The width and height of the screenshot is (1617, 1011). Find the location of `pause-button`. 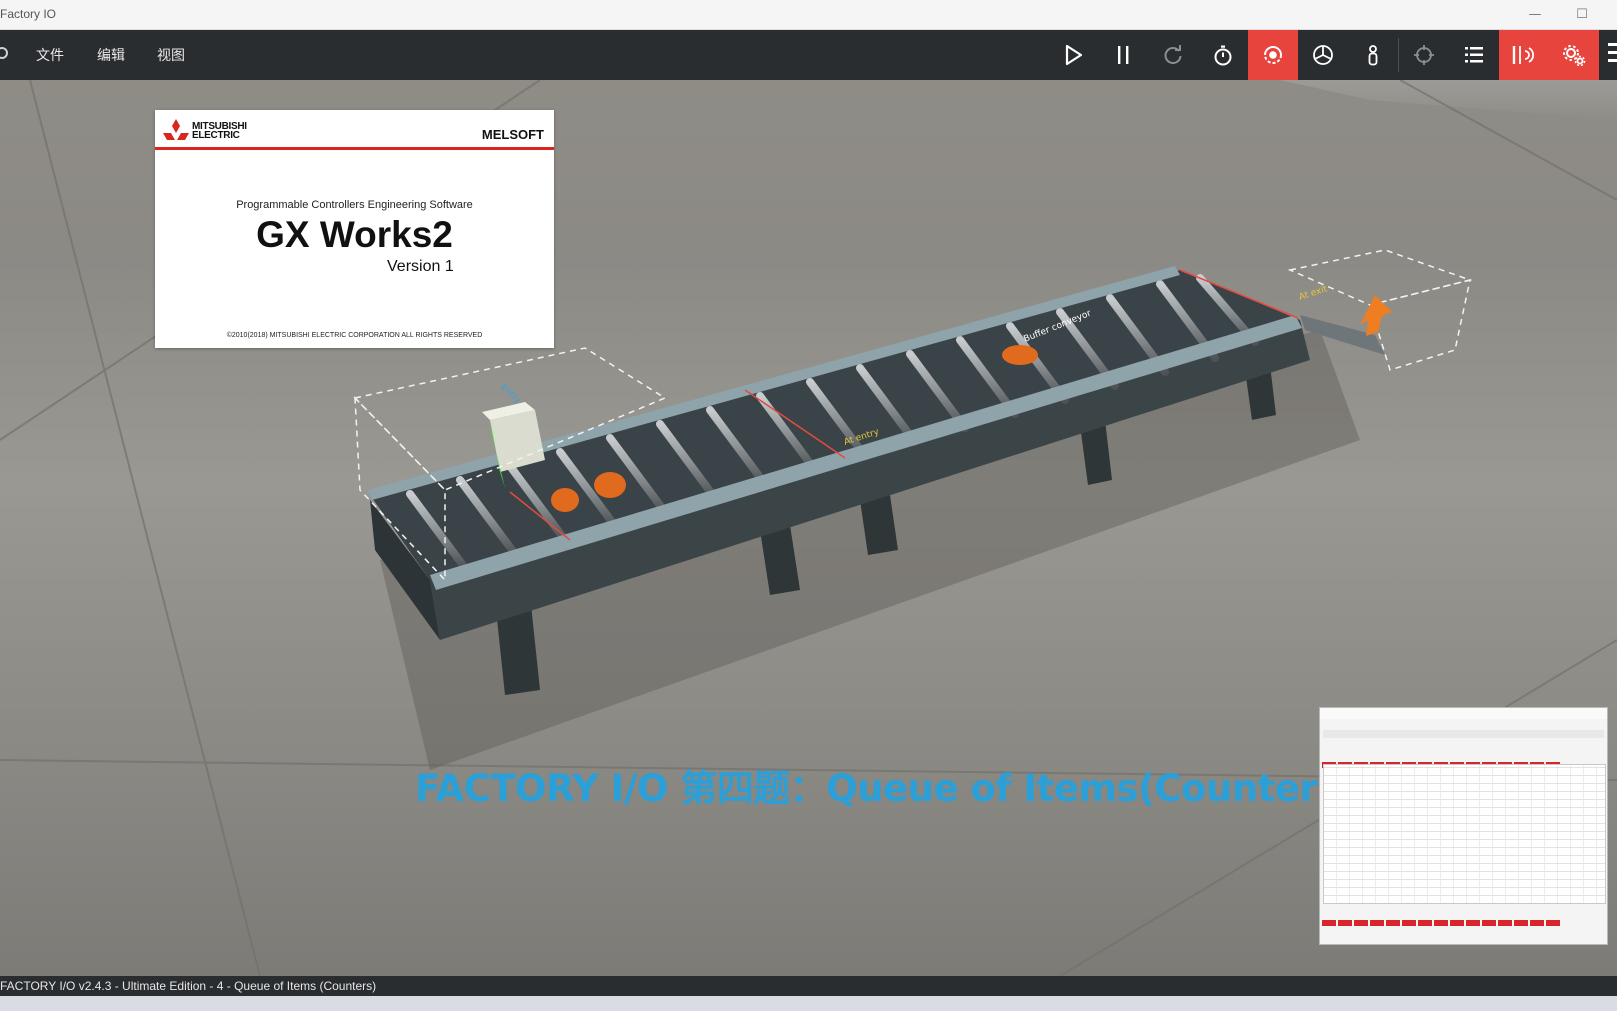

pause-button is located at coordinates (1123, 55).